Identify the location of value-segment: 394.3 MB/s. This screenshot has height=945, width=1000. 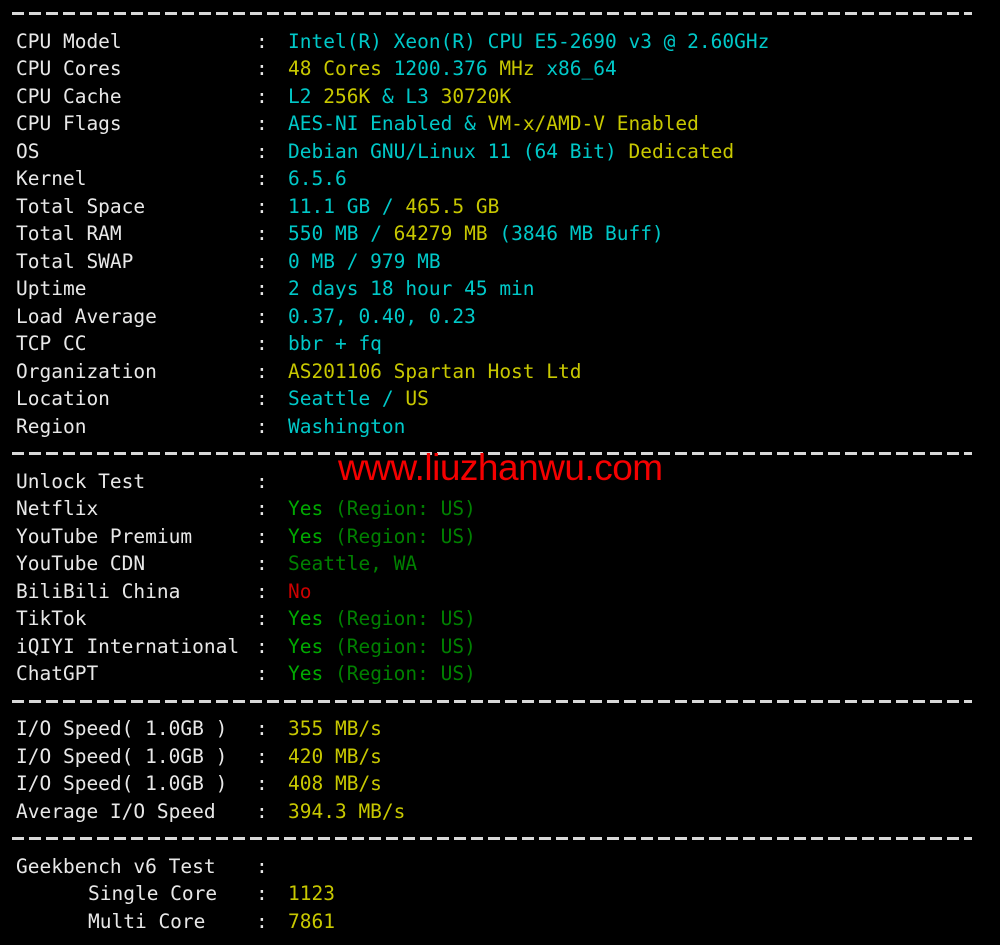
(347, 811).